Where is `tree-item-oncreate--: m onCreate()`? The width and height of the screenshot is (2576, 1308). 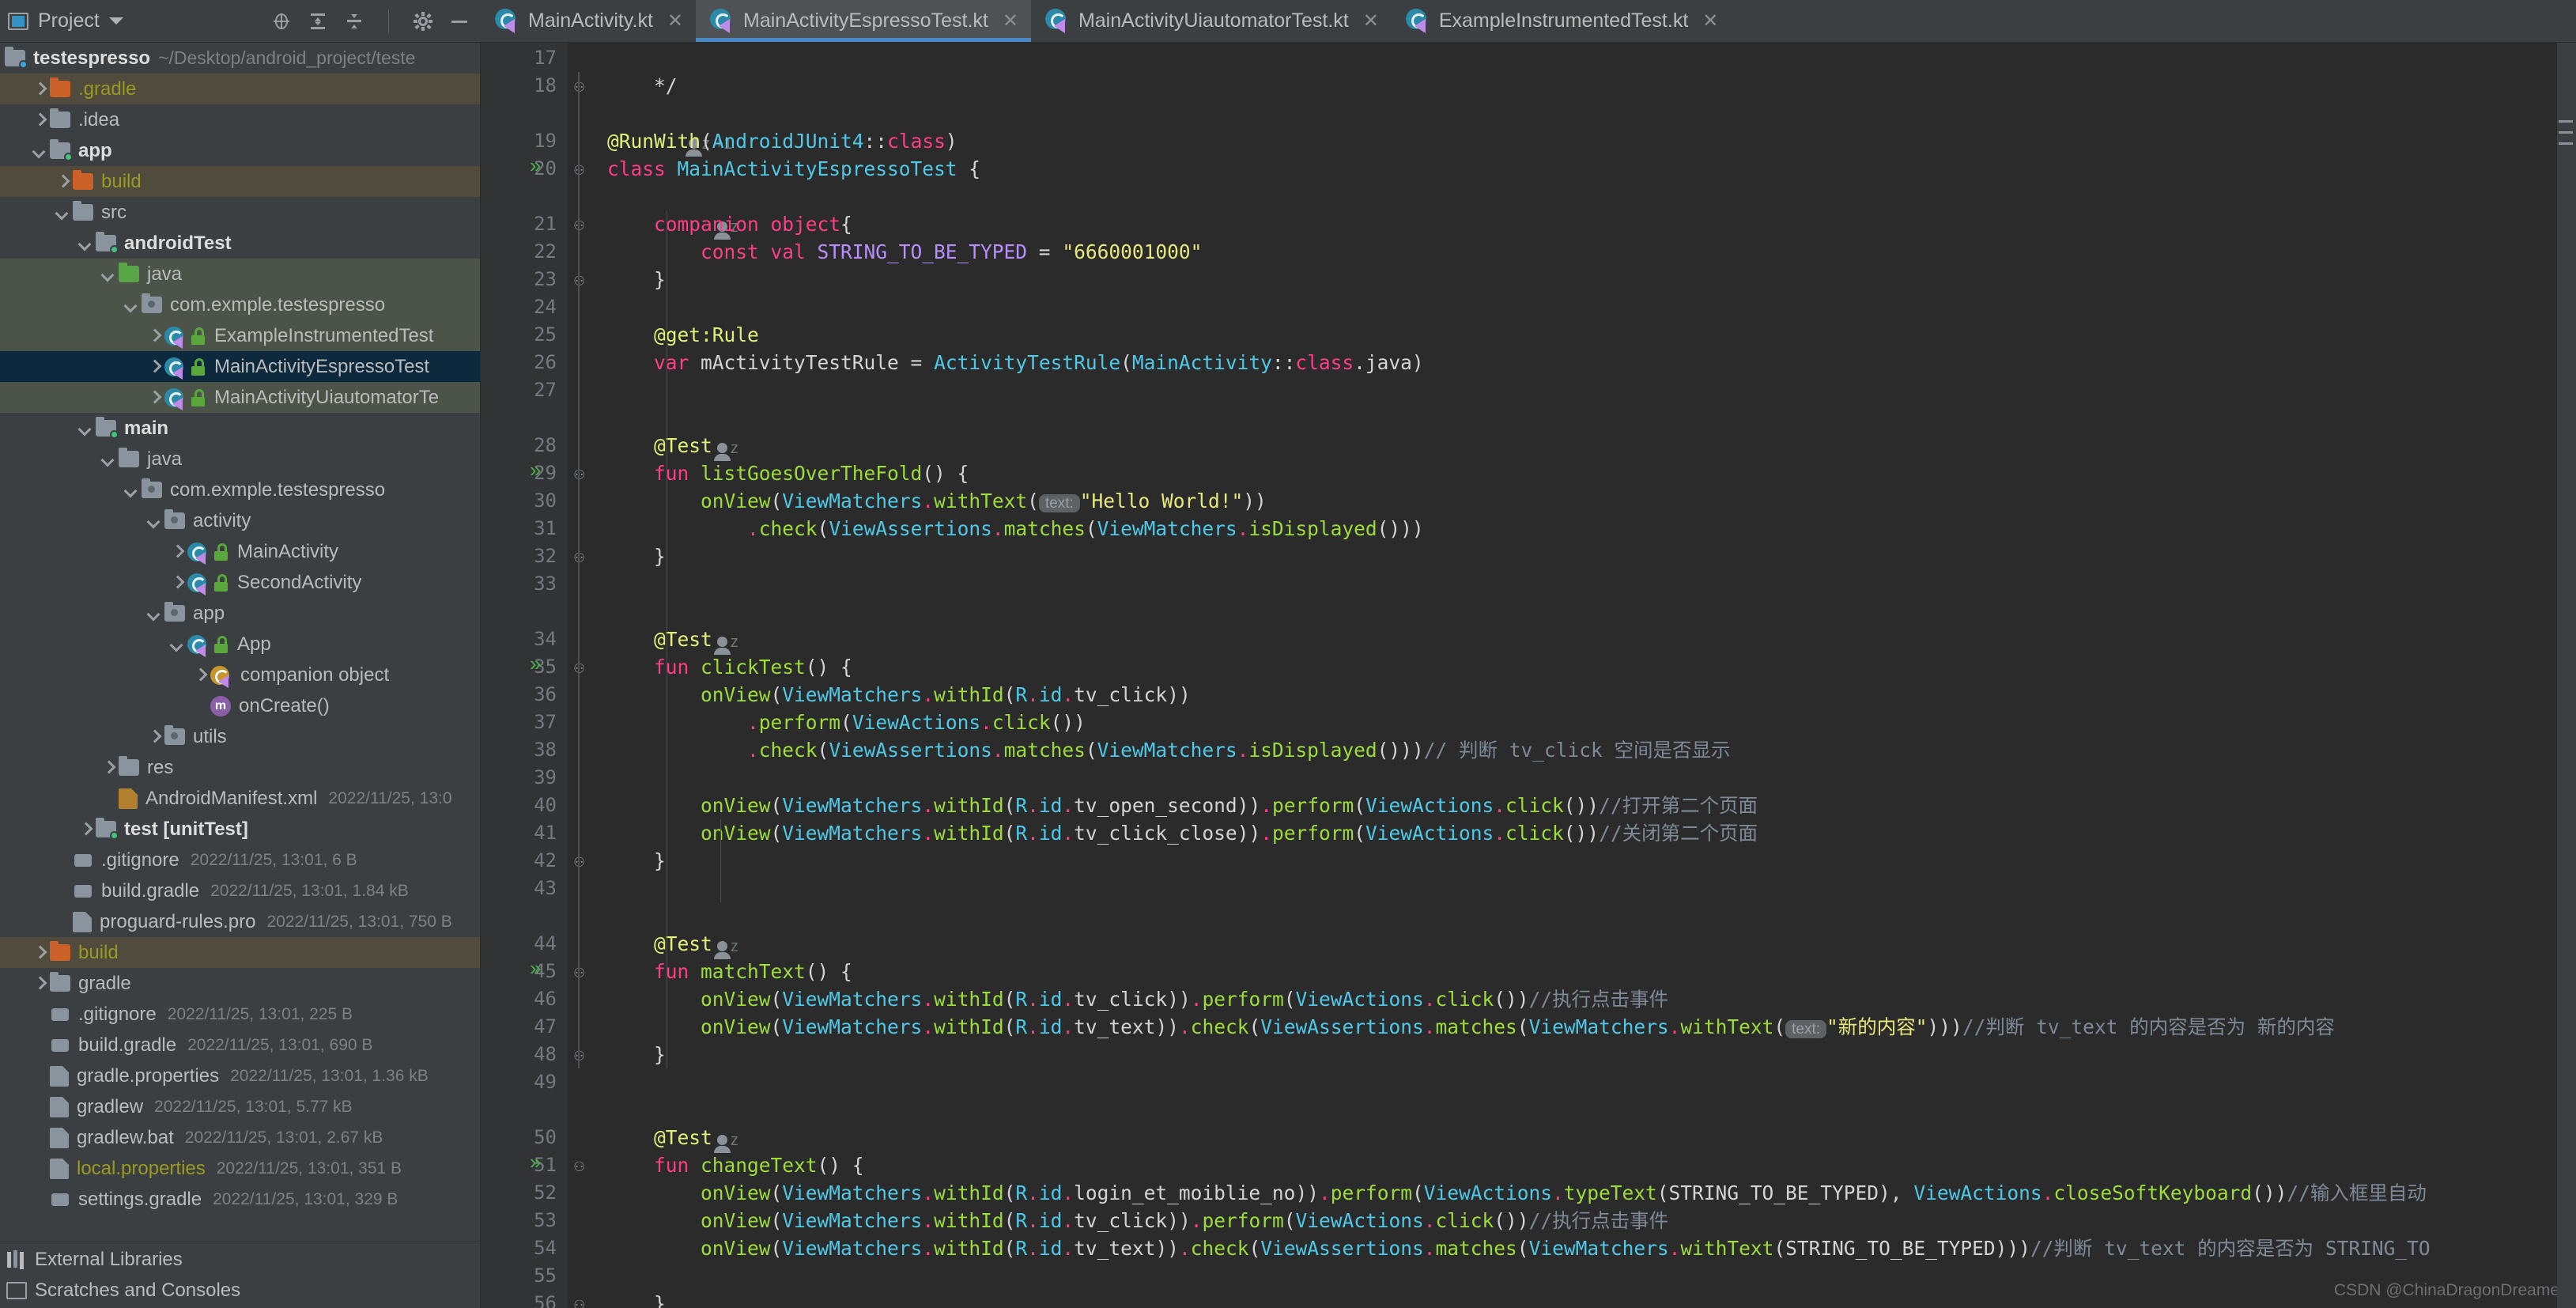
tree-item-oncreate--: m onCreate() is located at coordinates (240, 706).